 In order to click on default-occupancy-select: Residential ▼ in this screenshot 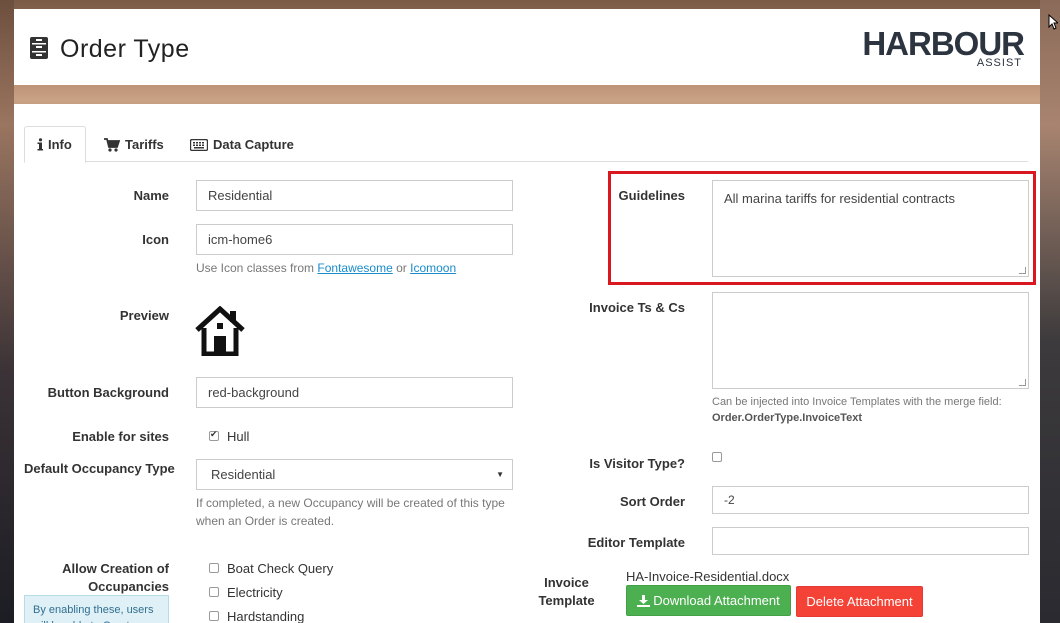, I will do `click(354, 474)`.